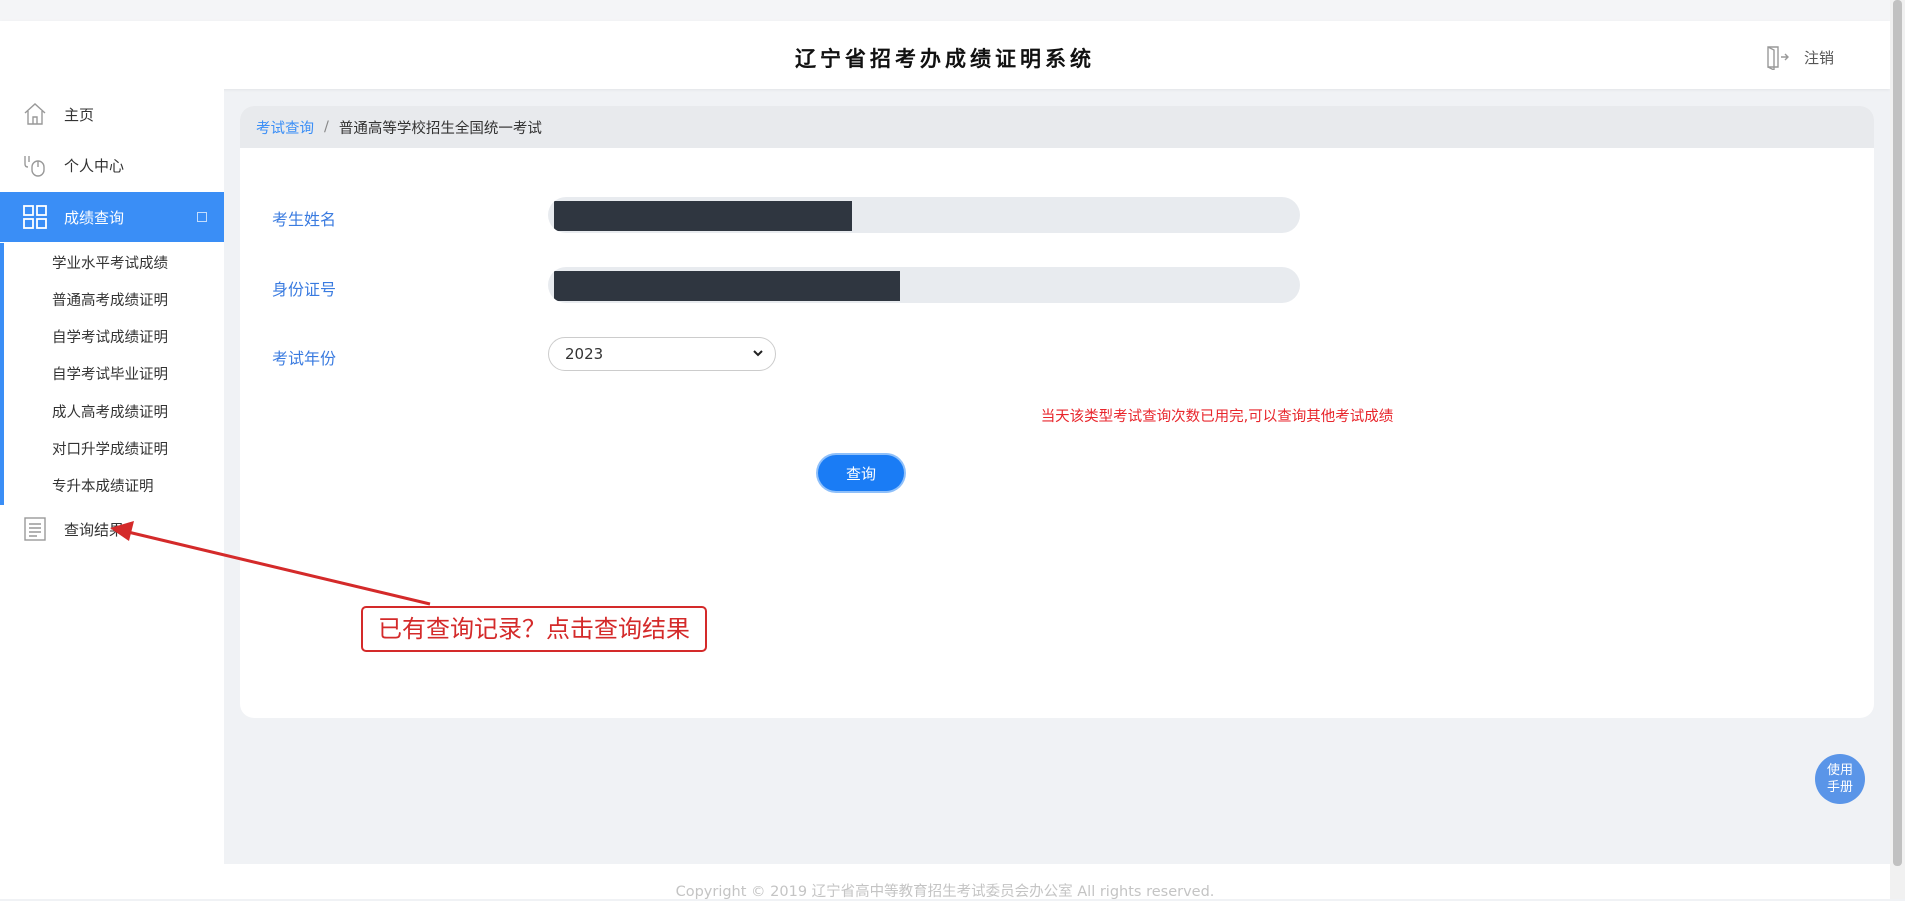  Describe the element at coordinates (110, 299) in the screenshot. I see `submenu-item: 普通高考成绩证明` at that location.